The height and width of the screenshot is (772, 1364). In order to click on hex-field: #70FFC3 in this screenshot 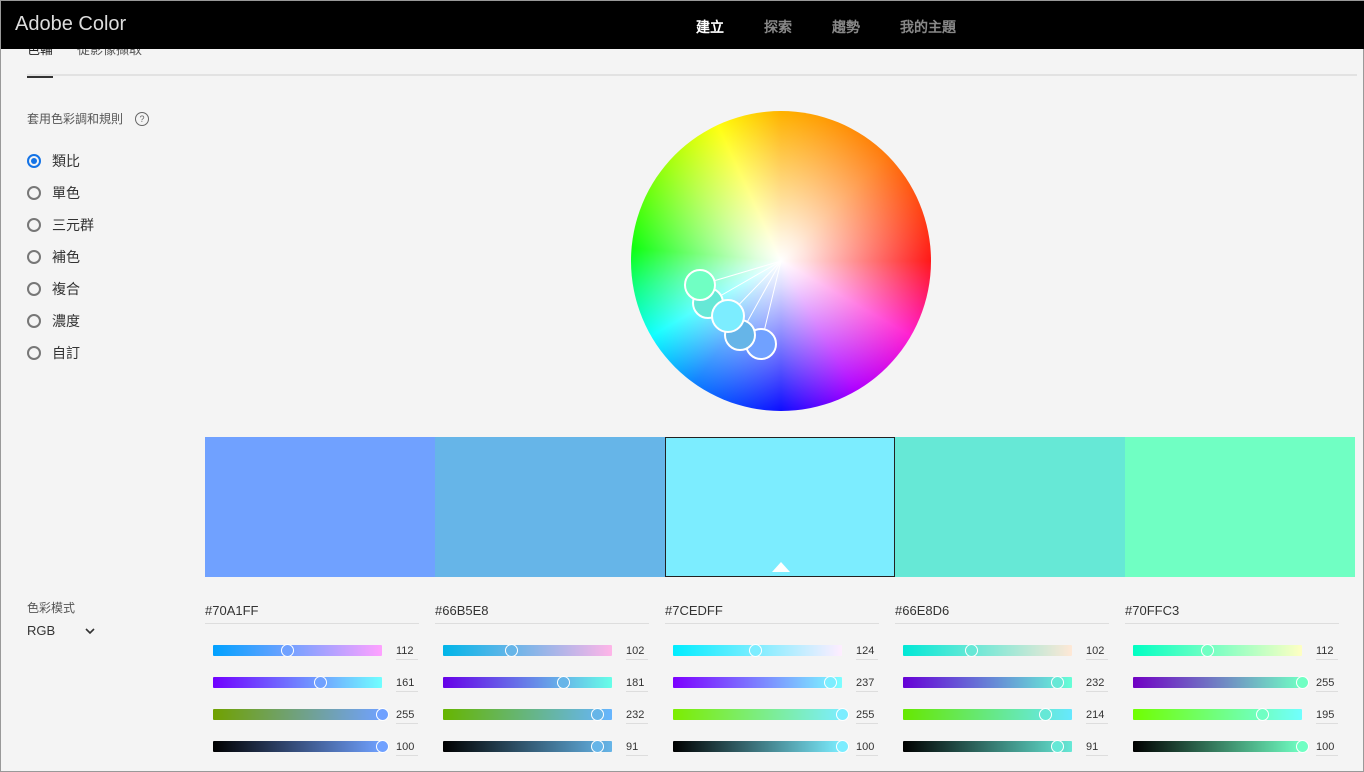, I will do `click(1232, 613)`.